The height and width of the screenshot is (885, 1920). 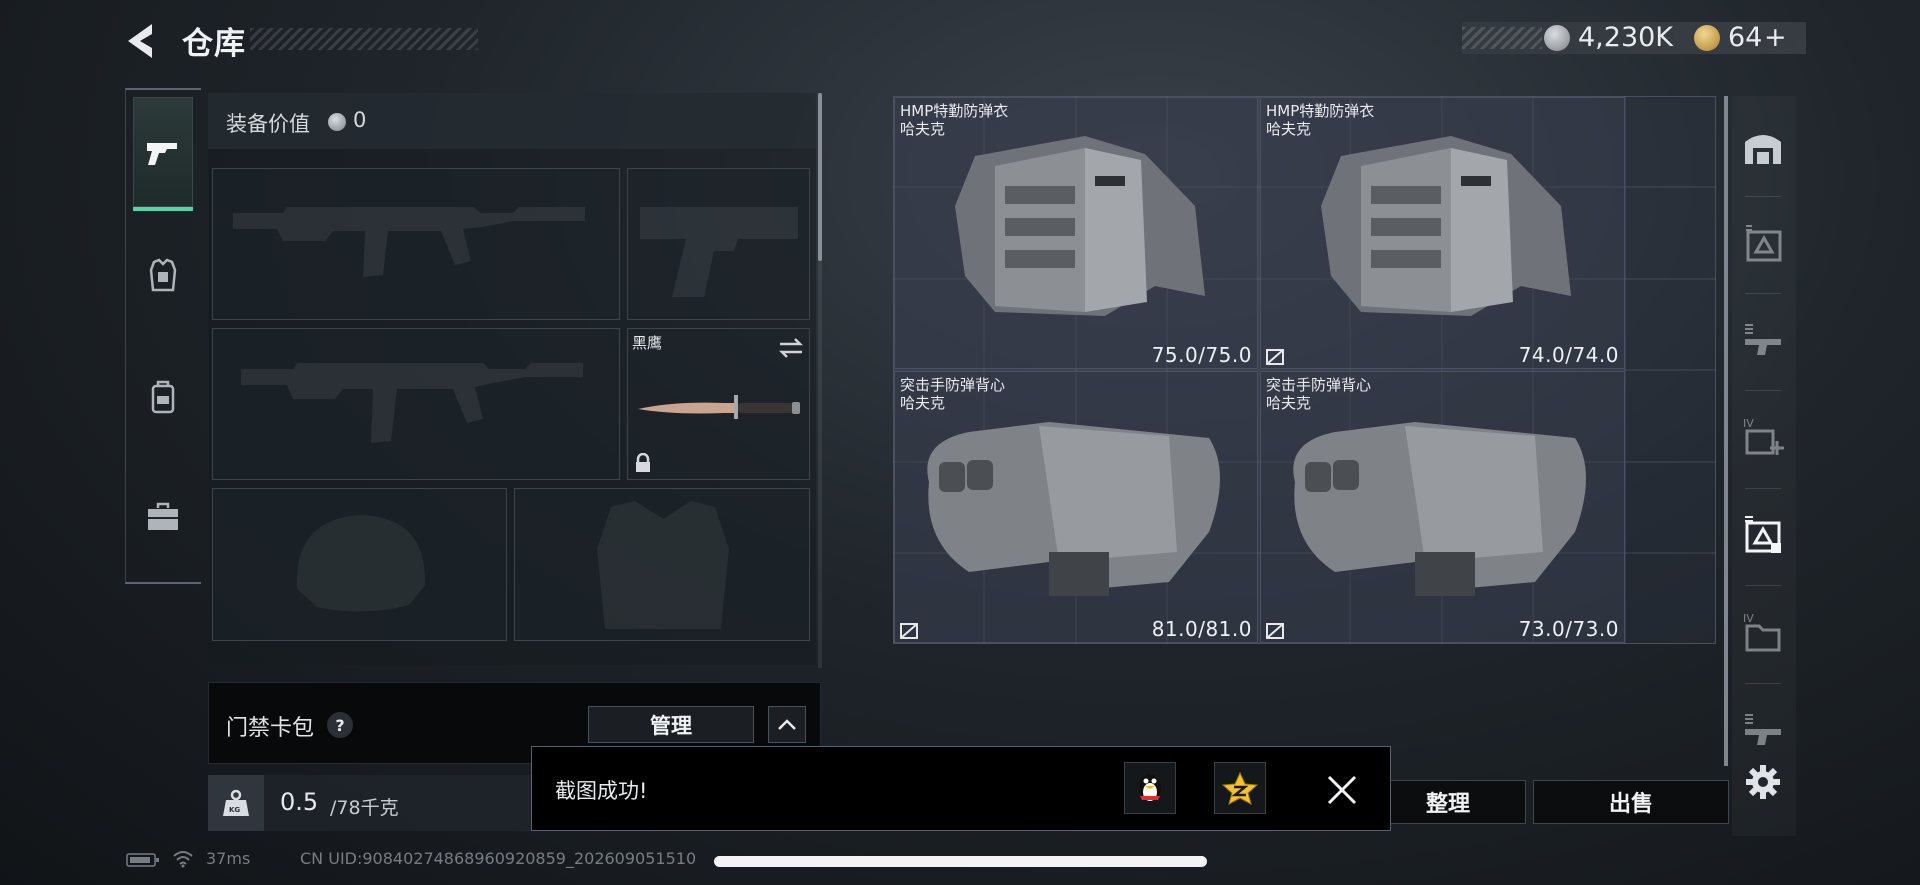 I want to click on tab-armor, so click(x=163, y=275).